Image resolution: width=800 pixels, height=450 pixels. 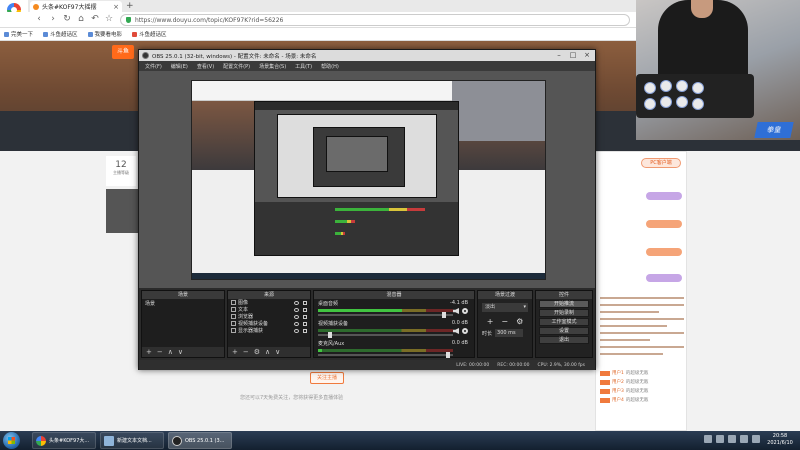 What do you see at coordinates (269, 316) in the screenshot?
I see `source-item: 浏览器` at bounding box center [269, 316].